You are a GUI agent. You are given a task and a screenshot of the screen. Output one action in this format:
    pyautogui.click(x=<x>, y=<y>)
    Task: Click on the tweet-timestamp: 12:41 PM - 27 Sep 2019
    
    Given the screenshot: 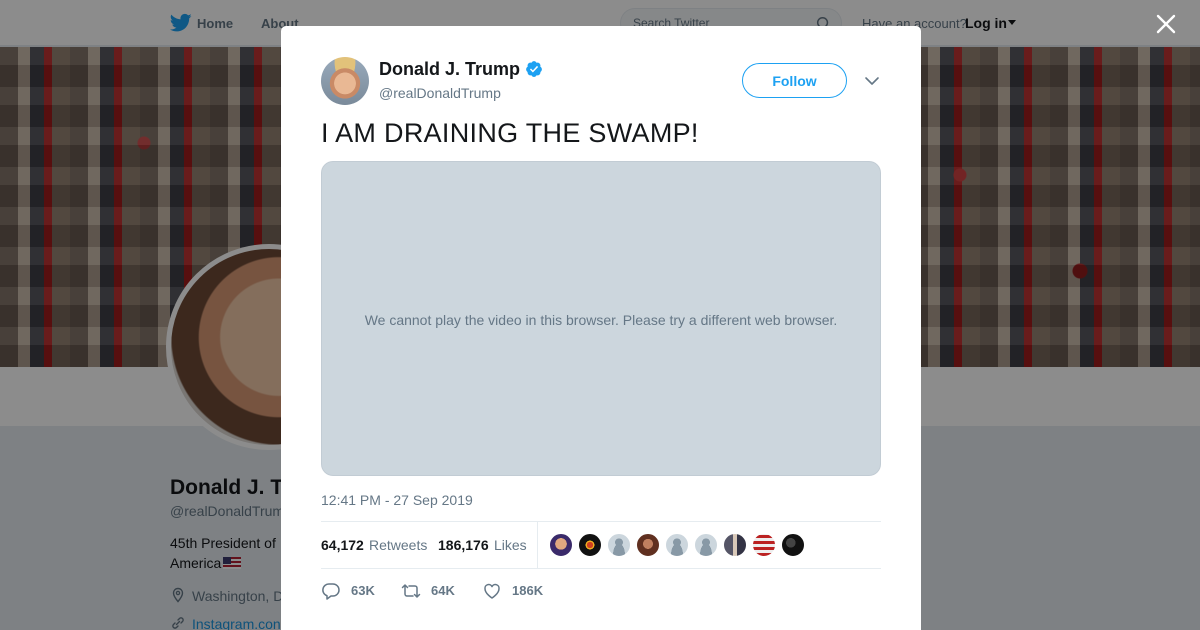 What is the action you would take?
    pyautogui.click(x=397, y=500)
    